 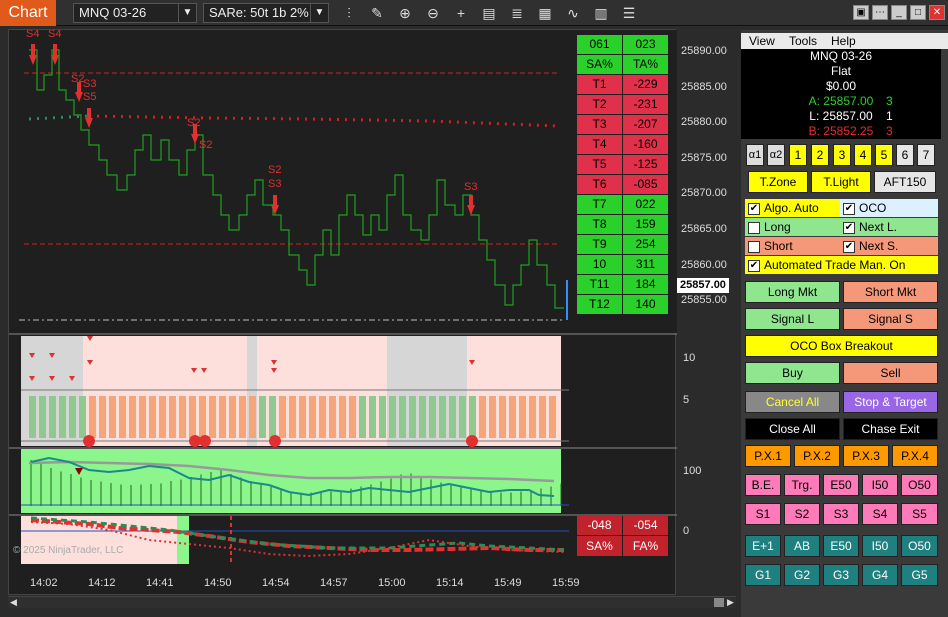 I want to click on px4-button: P.X.4, so click(x=915, y=456).